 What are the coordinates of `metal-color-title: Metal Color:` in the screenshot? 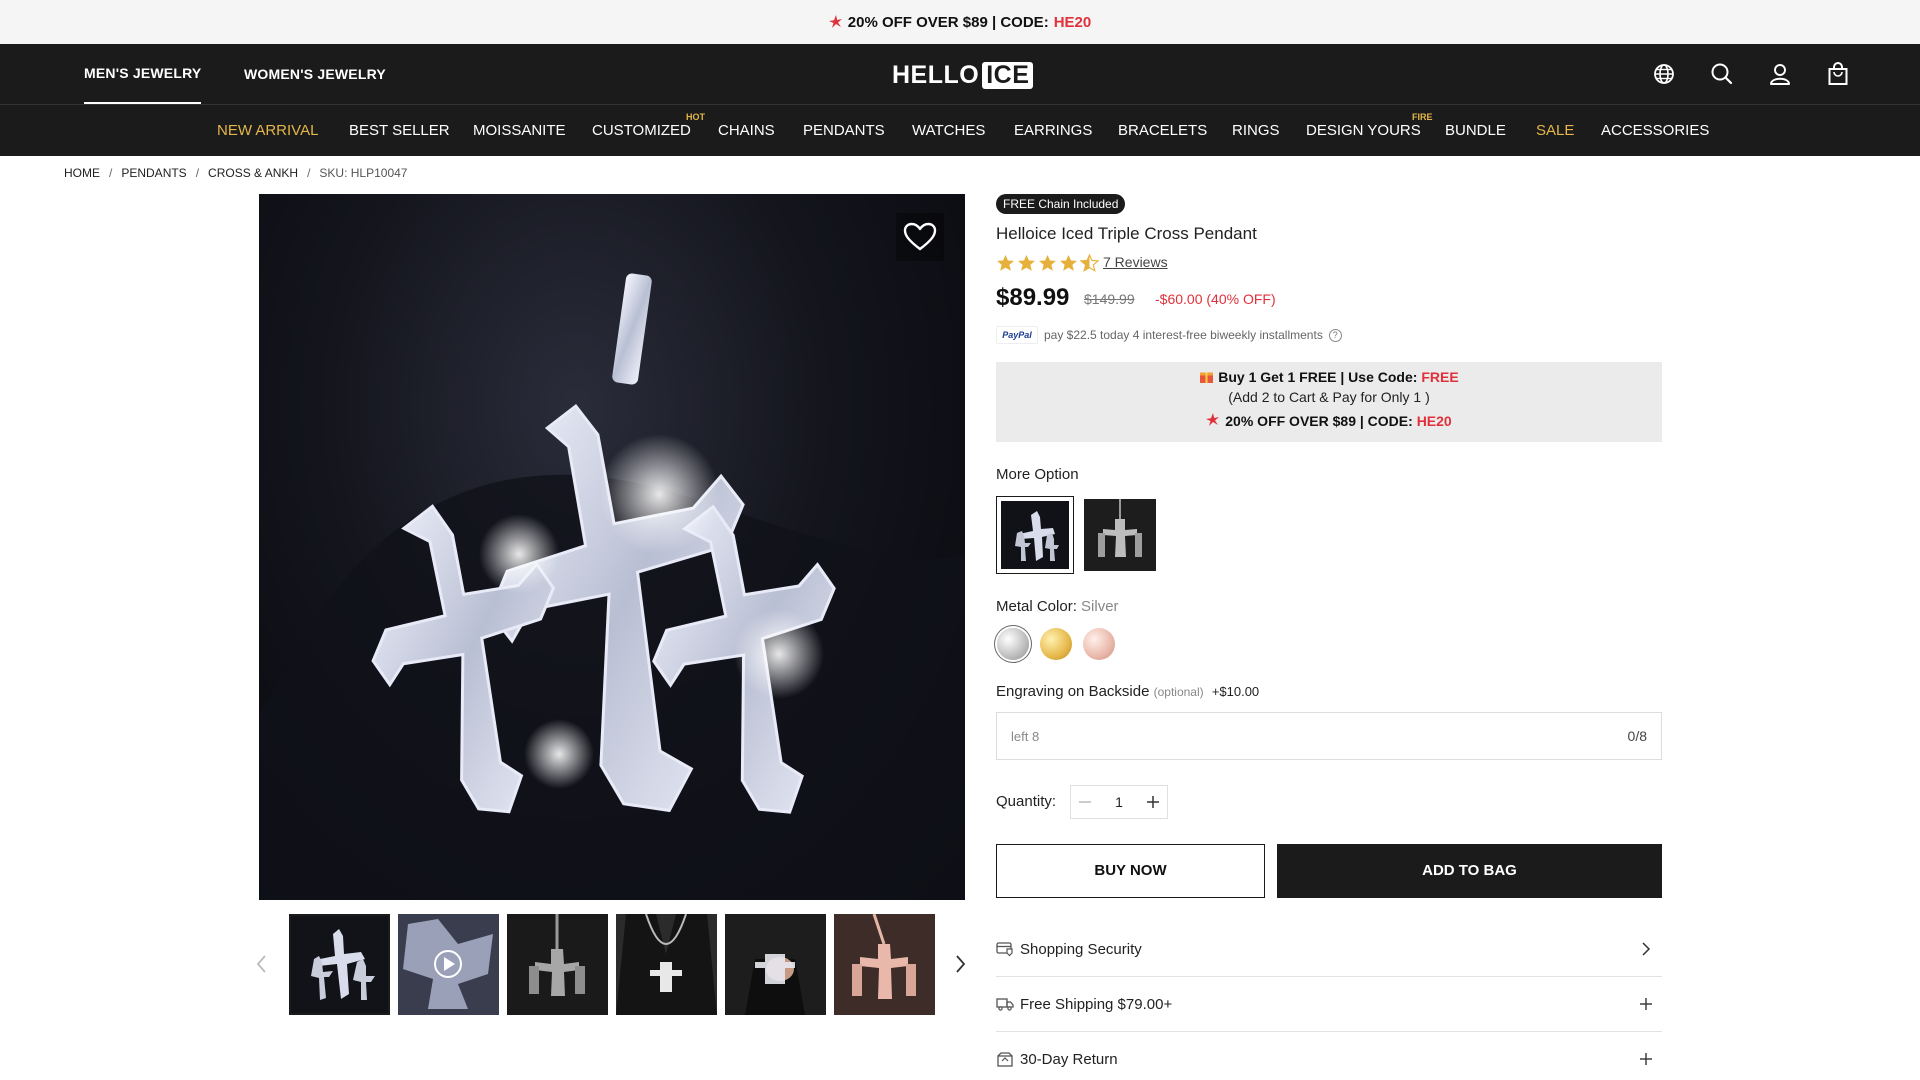 It's located at (1039, 606).